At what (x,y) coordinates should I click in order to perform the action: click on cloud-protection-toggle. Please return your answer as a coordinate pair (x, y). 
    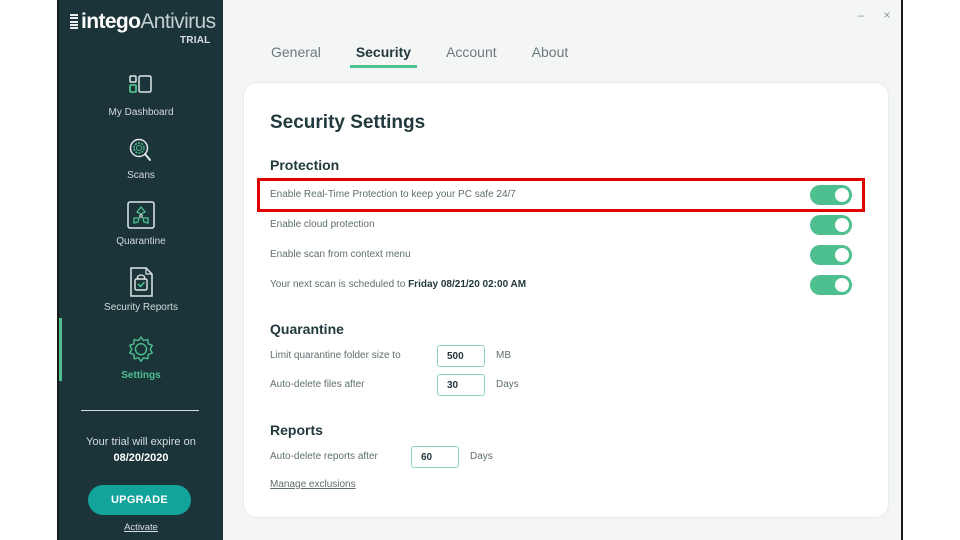
    Looking at the image, I should click on (831, 225).